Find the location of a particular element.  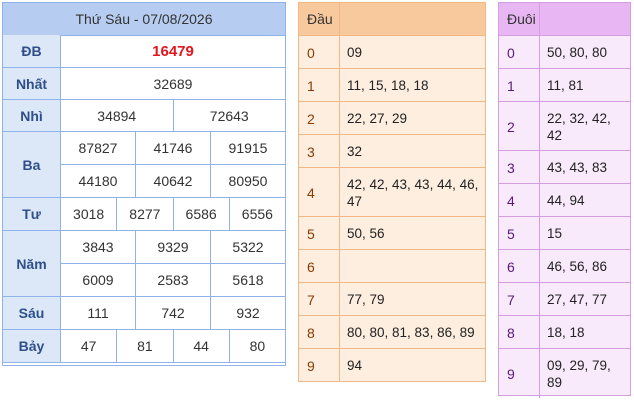

dau-header-label: Đầu is located at coordinates (319, 19).